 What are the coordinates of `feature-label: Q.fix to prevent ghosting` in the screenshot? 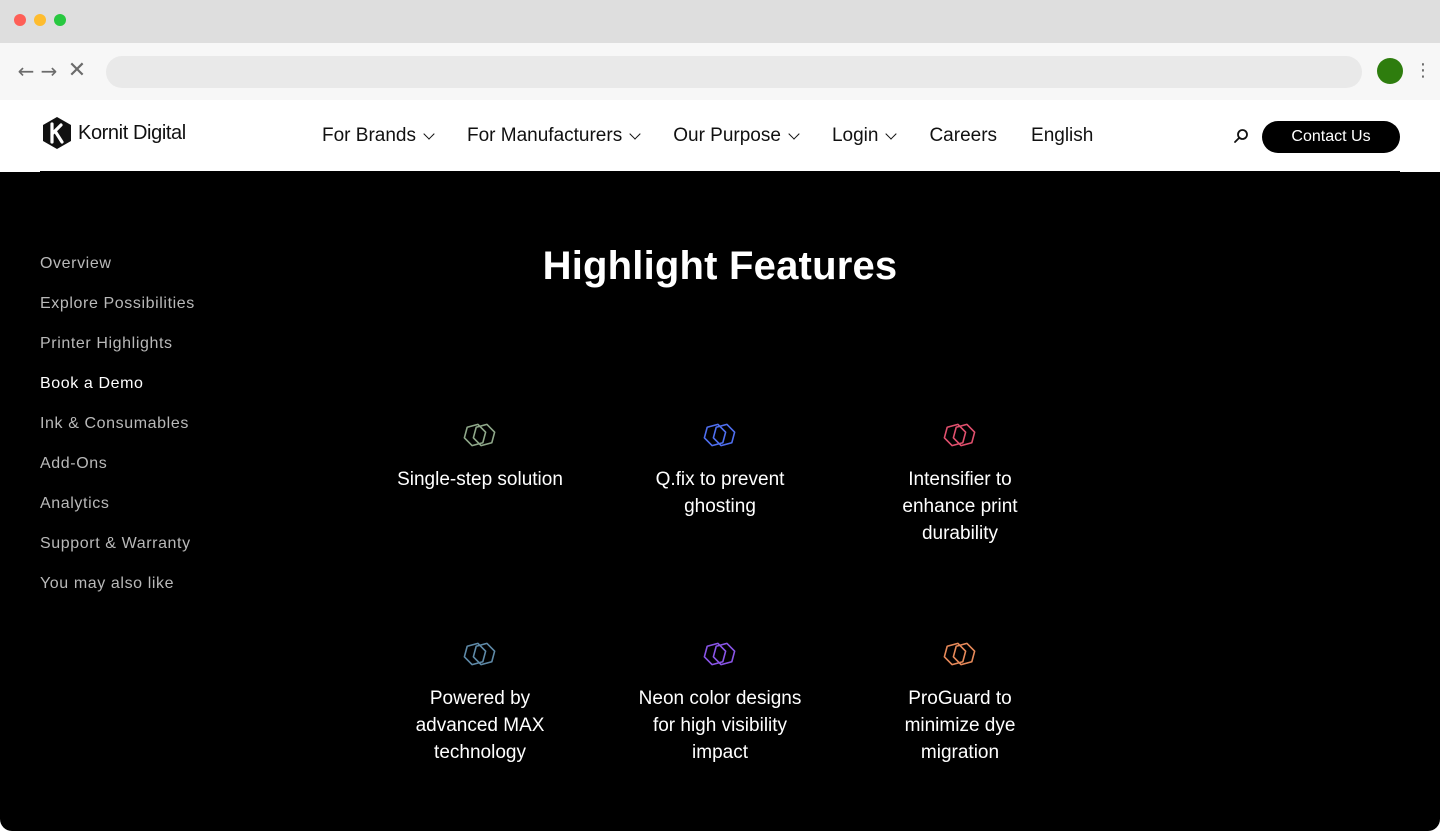 It's located at (720, 493).